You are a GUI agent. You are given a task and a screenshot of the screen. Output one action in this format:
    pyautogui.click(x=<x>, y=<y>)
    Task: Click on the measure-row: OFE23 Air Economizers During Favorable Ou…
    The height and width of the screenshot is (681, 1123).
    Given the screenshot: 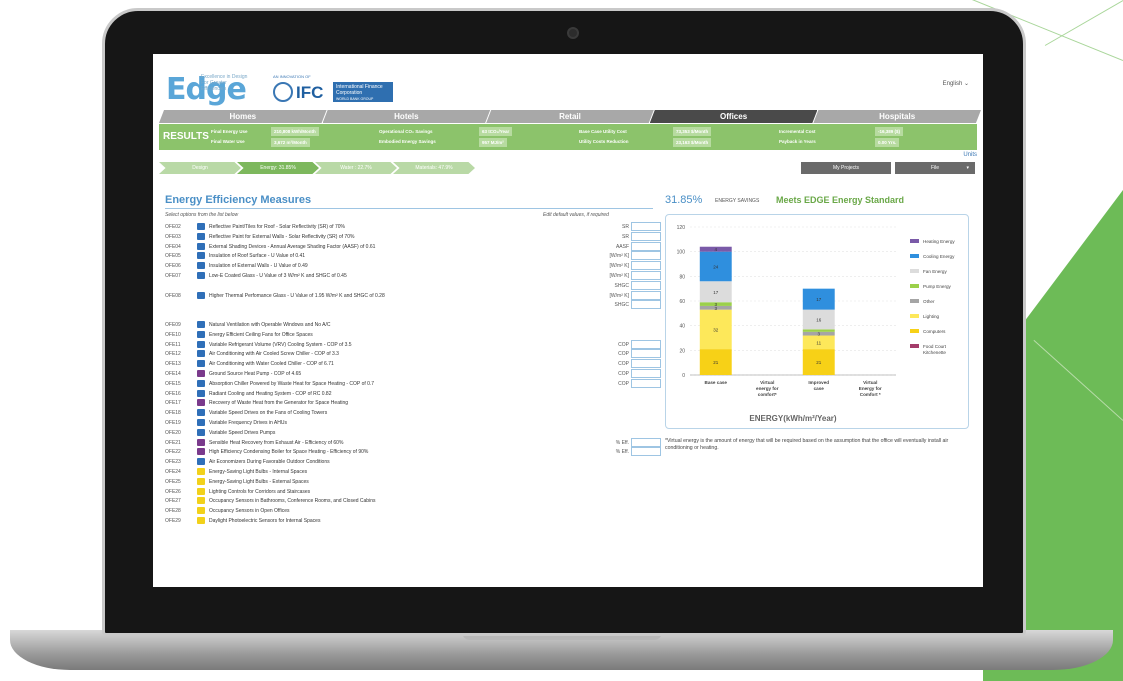 What is the action you would take?
    pyautogui.click(x=410, y=462)
    